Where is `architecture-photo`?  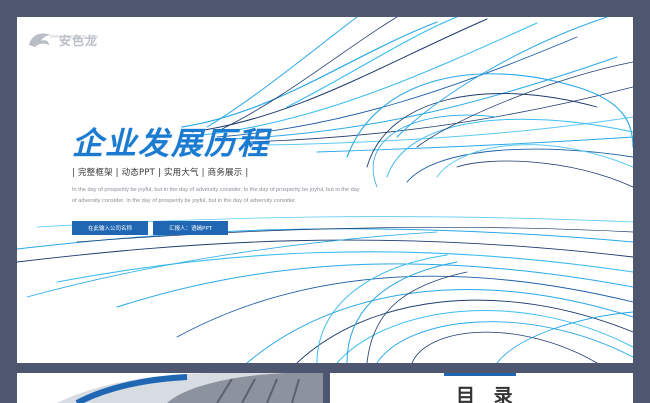 architecture-photo is located at coordinates (170, 388).